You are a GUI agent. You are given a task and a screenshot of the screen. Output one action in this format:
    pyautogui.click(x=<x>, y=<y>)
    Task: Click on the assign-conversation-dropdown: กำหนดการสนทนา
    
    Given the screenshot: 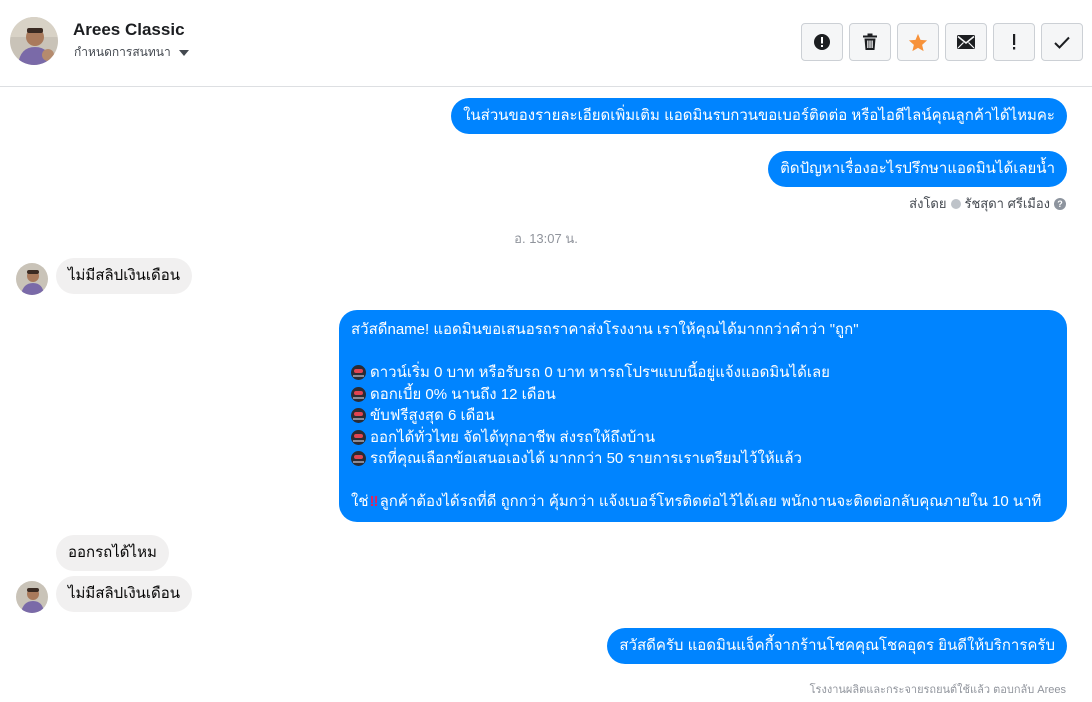 What is the action you would take?
    pyautogui.click(x=131, y=52)
    